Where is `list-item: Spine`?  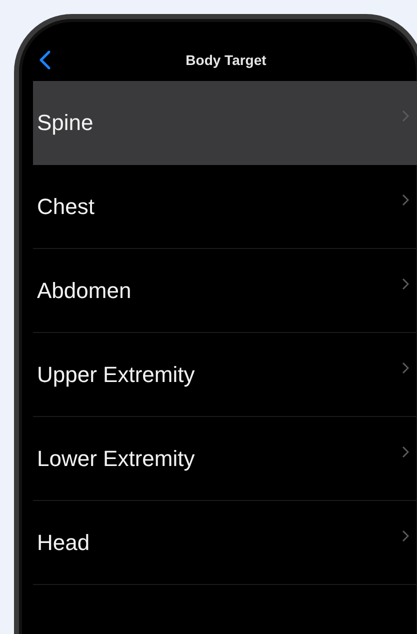
list-item: Spine is located at coordinates (225, 123).